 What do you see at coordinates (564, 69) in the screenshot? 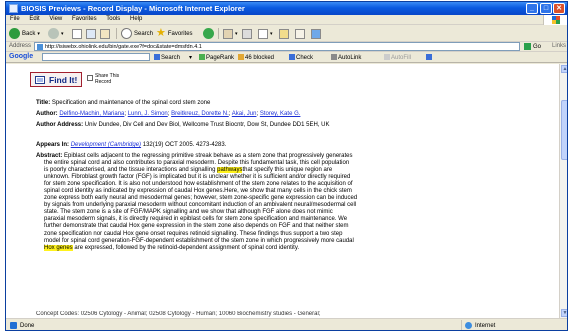
I see `scroll-up-icon: ▲` at bounding box center [564, 69].